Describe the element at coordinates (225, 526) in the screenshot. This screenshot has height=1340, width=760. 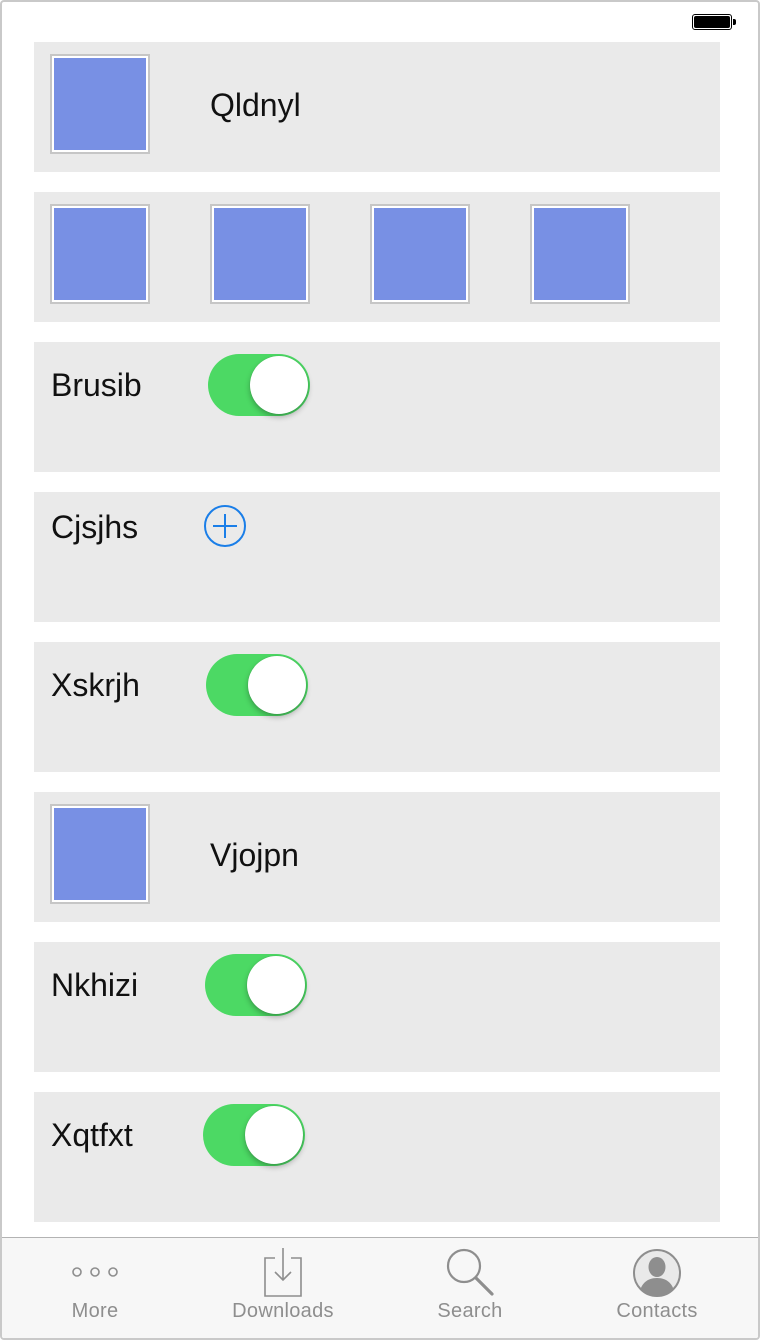
I see `add-circle-icon` at that location.